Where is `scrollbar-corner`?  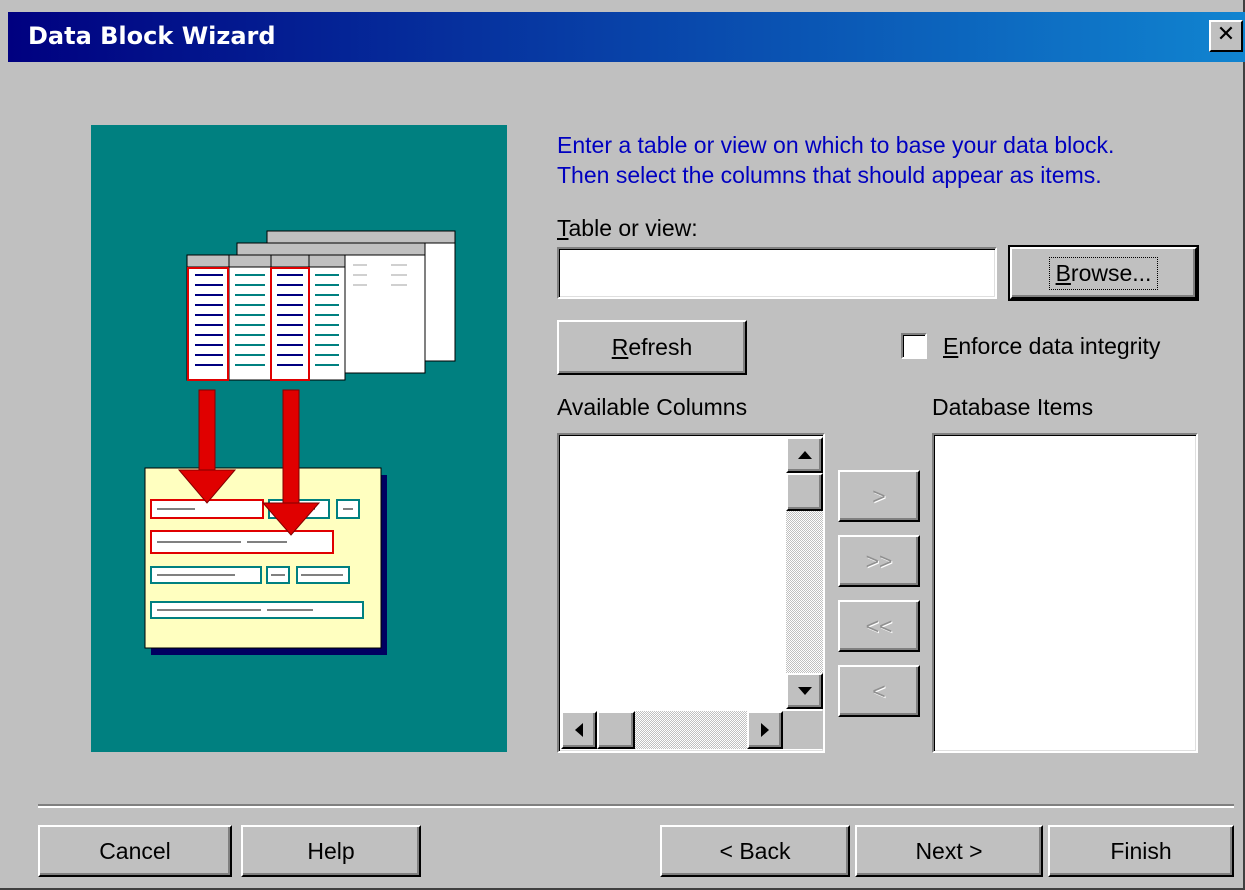
scrollbar-corner is located at coordinates (803, 730).